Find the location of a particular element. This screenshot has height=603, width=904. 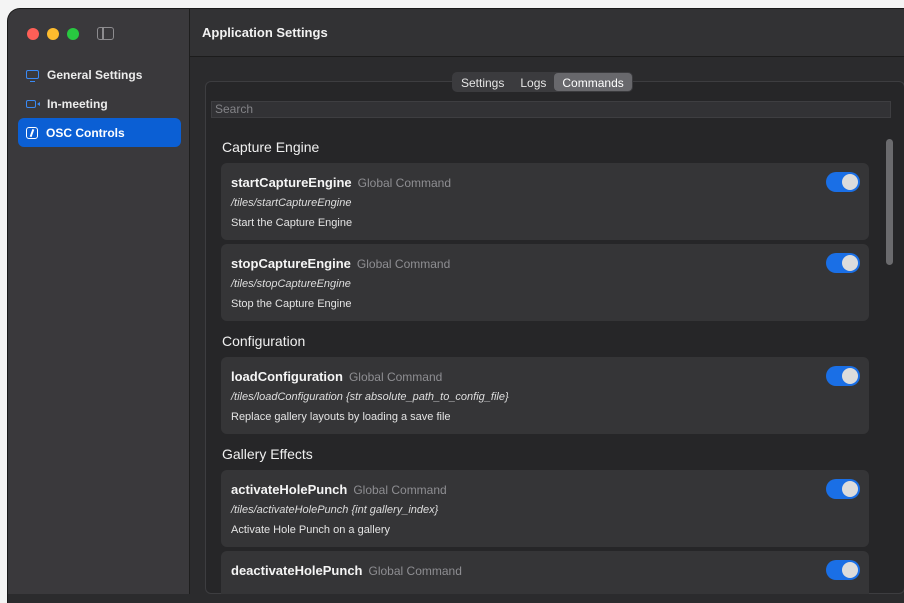

sidebar-item-general-settings: General Settings is located at coordinates (99, 74).